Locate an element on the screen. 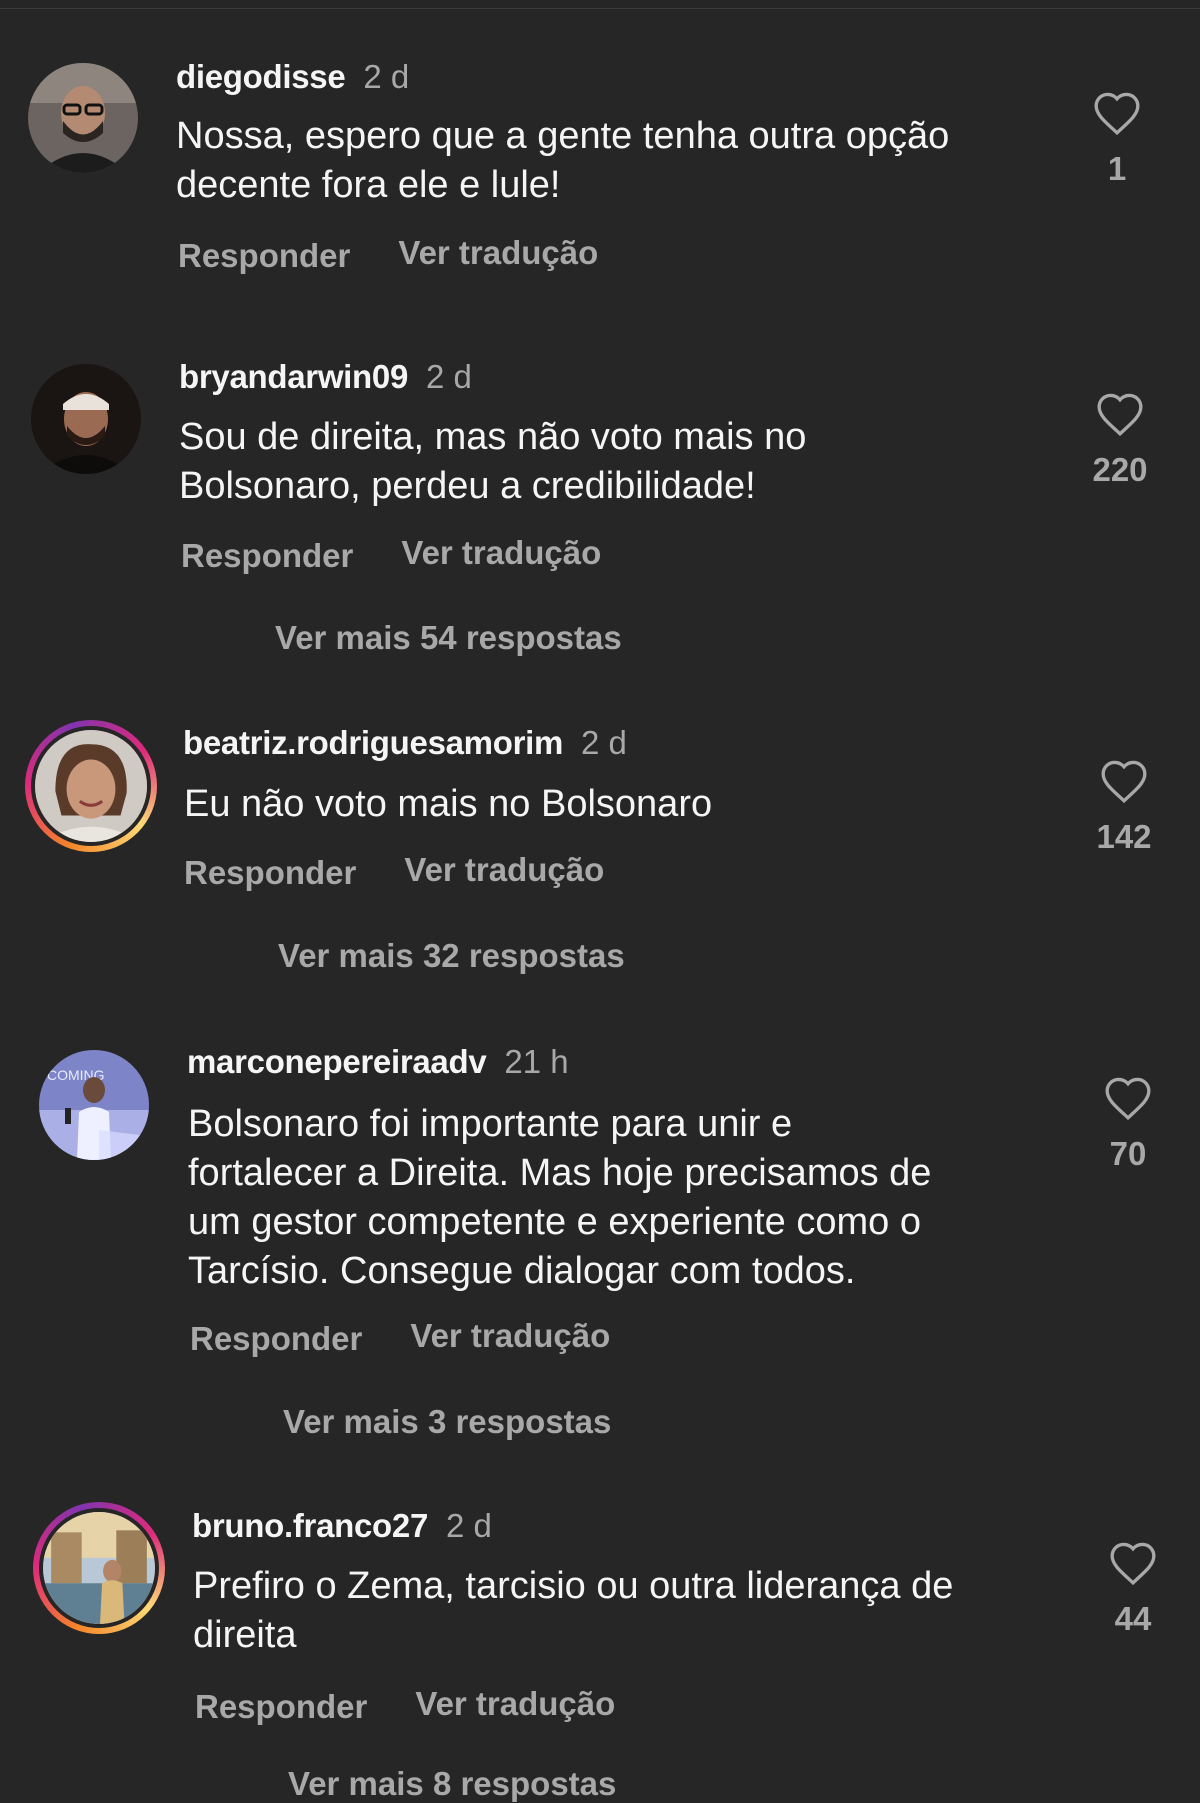 This screenshot has height=1803, width=1200. comment-username: beatriz.rodriguesamorim is located at coordinates (373, 742).